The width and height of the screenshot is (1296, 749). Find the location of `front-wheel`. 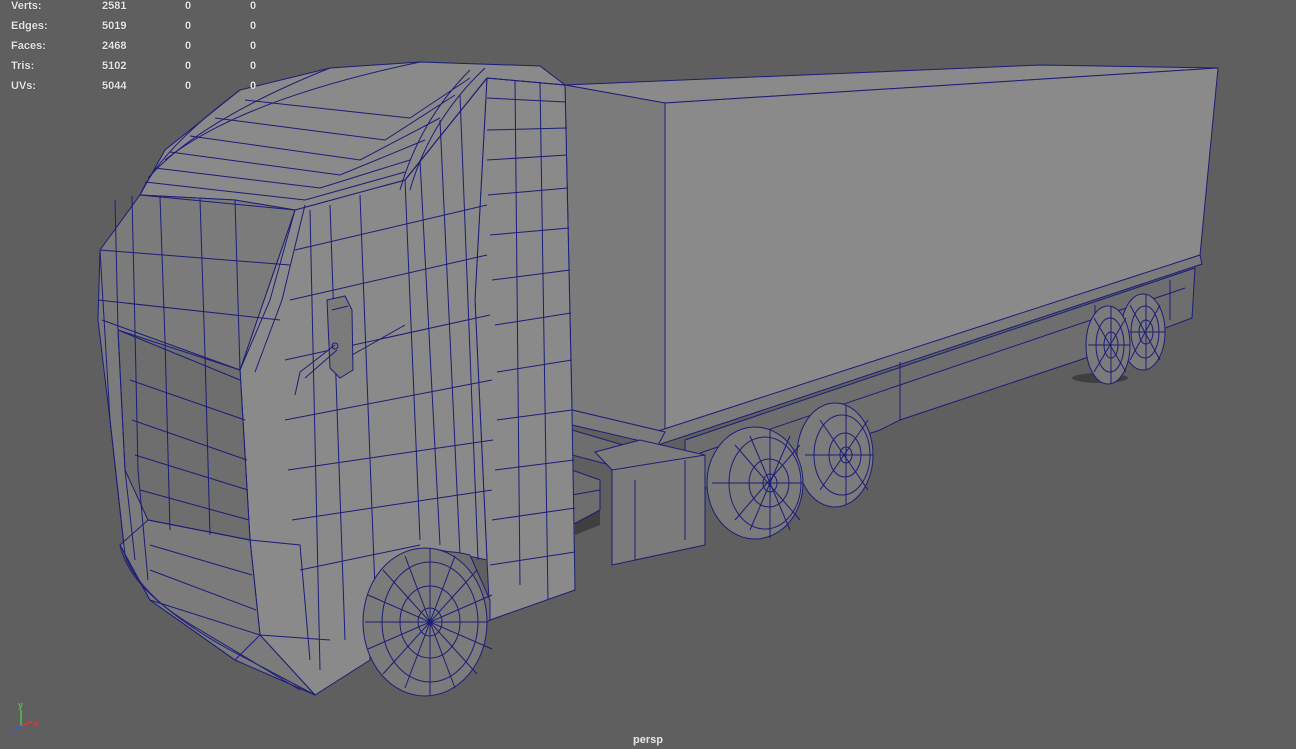

front-wheel is located at coordinates (427, 622).